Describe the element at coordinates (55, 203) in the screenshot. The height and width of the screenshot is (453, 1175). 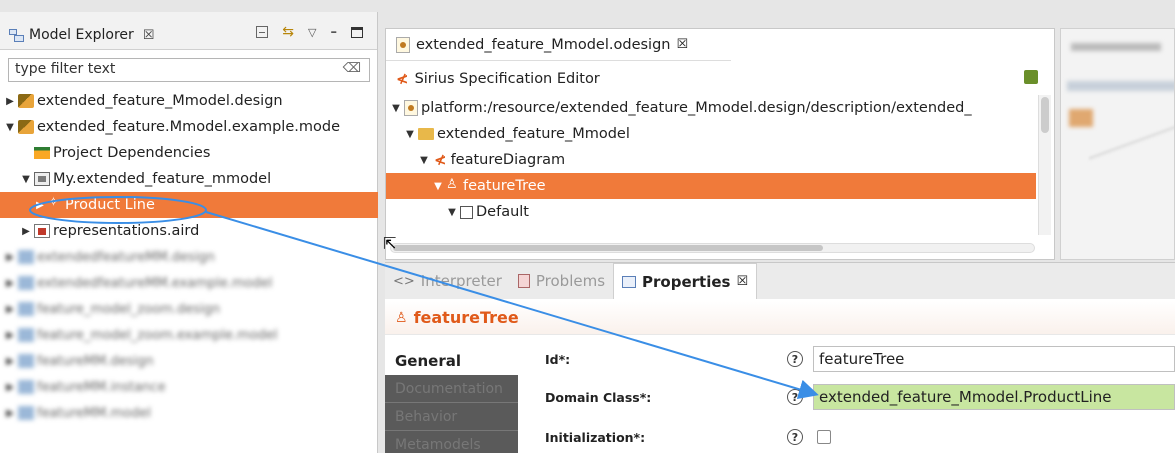
I see `product-line-icon` at that location.